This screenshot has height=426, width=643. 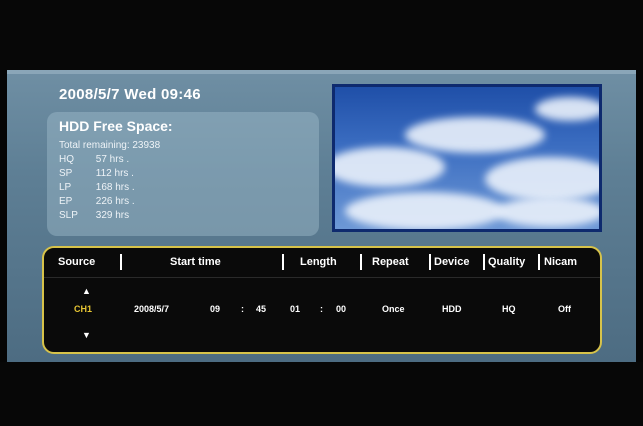 What do you see at coordinates (66, 201) in the screenshot?
I see `hdd-mode-label: EP` at bounding box center [66, 201].